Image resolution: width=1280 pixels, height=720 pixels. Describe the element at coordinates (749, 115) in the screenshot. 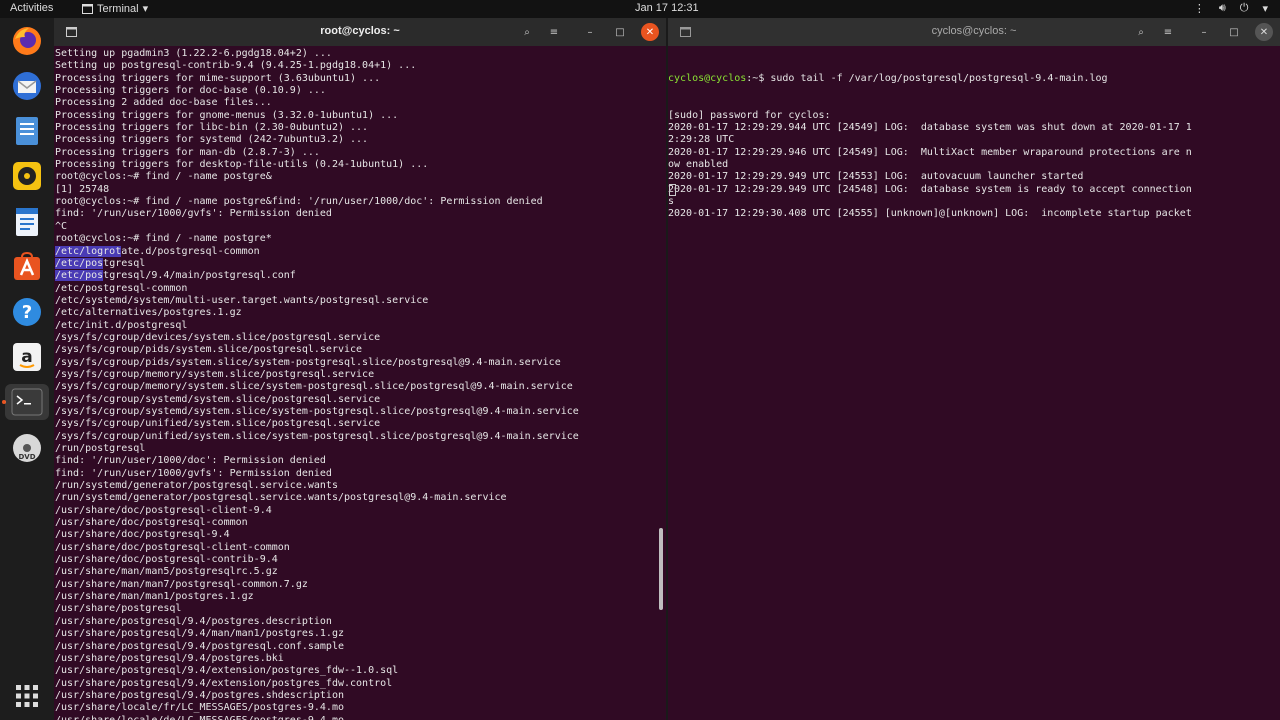

I see `log-line: [sudo] password for cyclos:` at that location.